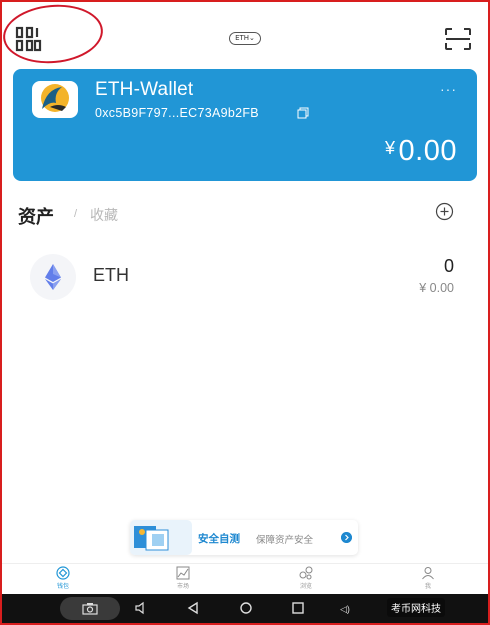 The image size is (490, 625). Describe the element at coordinates (345, 609) in the screenshot. I see `volume-down-icon: ◁)` at that location.